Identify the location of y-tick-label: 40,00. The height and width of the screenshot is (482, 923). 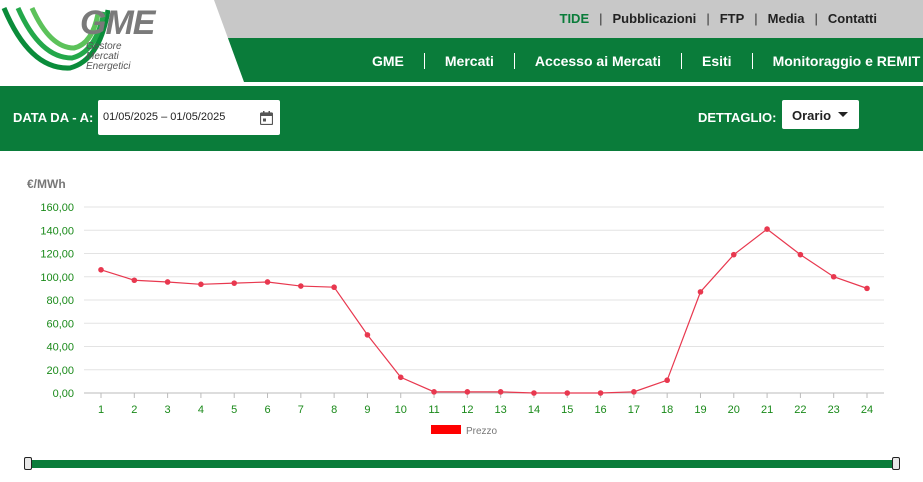
(60, 348).